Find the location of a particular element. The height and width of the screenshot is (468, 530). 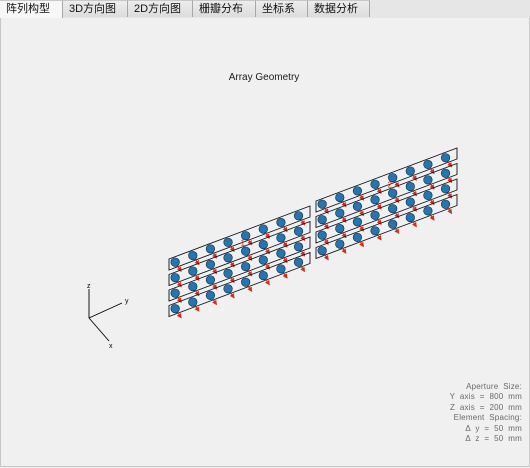

element-spacing-label: Element Spacing: is located at coordinates (487, 418).